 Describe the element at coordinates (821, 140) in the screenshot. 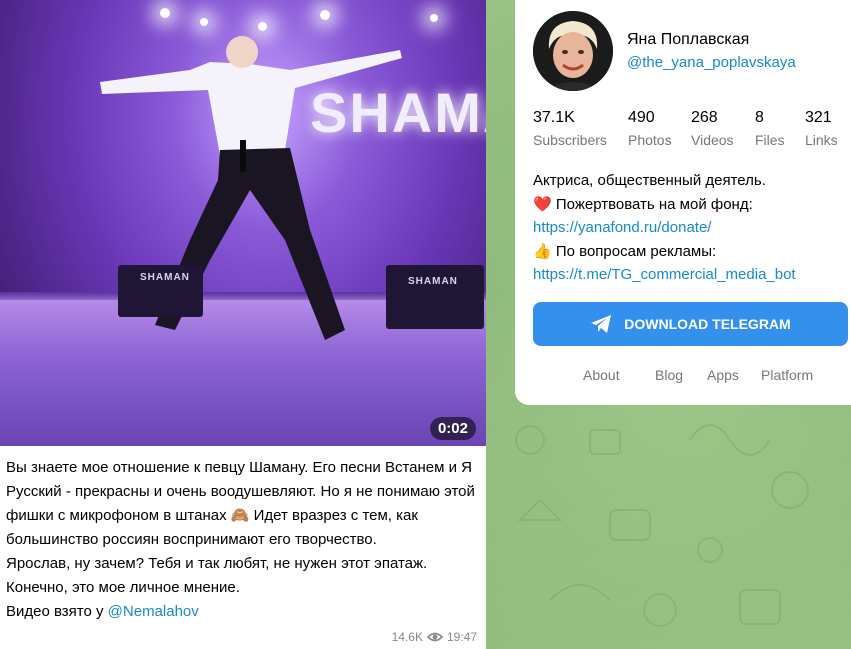

I see `stat-label: Links` at that location.